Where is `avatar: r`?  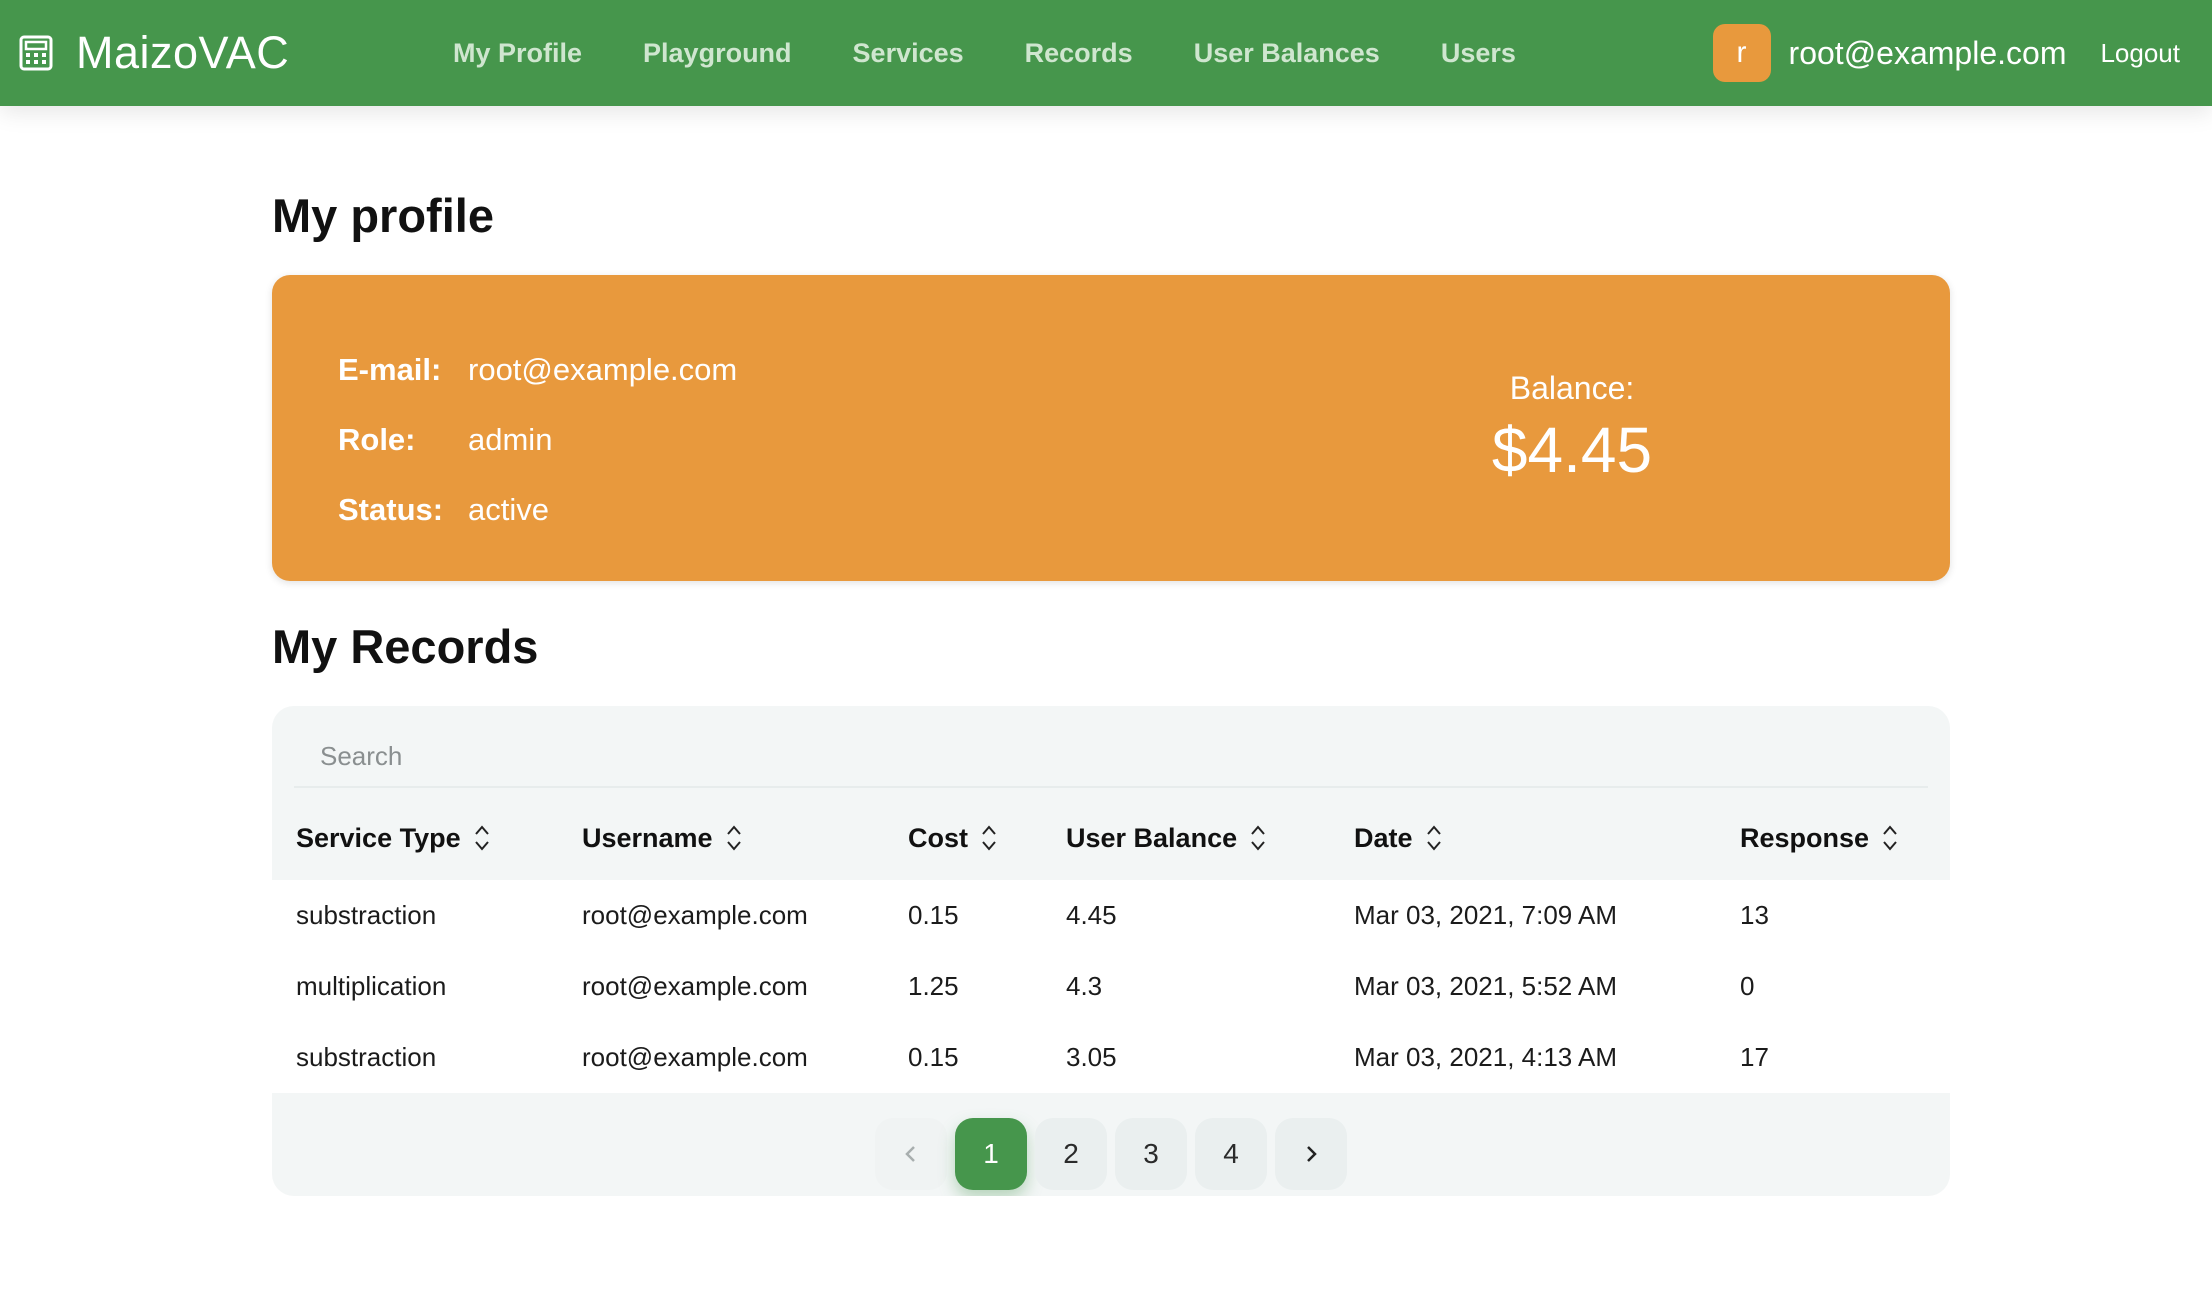 avatar: r is located at coordinates (1741, 53).